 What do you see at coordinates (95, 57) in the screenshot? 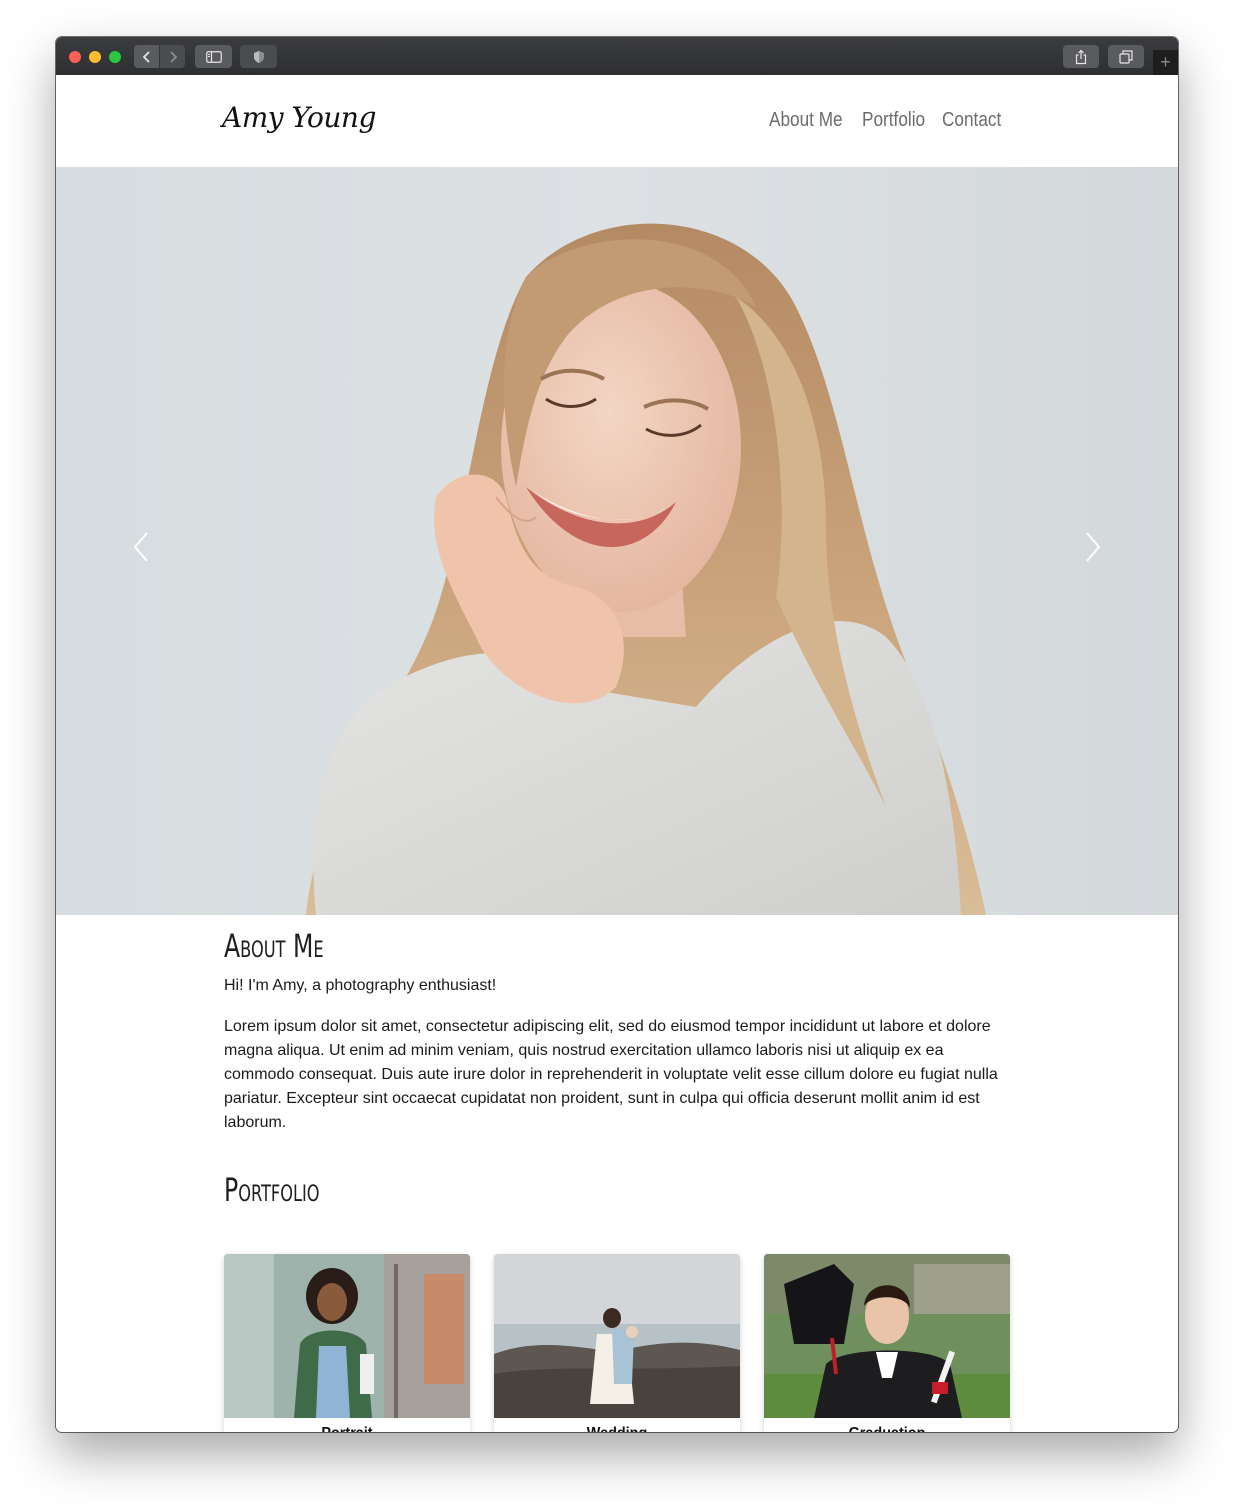
I see `minimize-window-button` at bounding box center [95, 57].